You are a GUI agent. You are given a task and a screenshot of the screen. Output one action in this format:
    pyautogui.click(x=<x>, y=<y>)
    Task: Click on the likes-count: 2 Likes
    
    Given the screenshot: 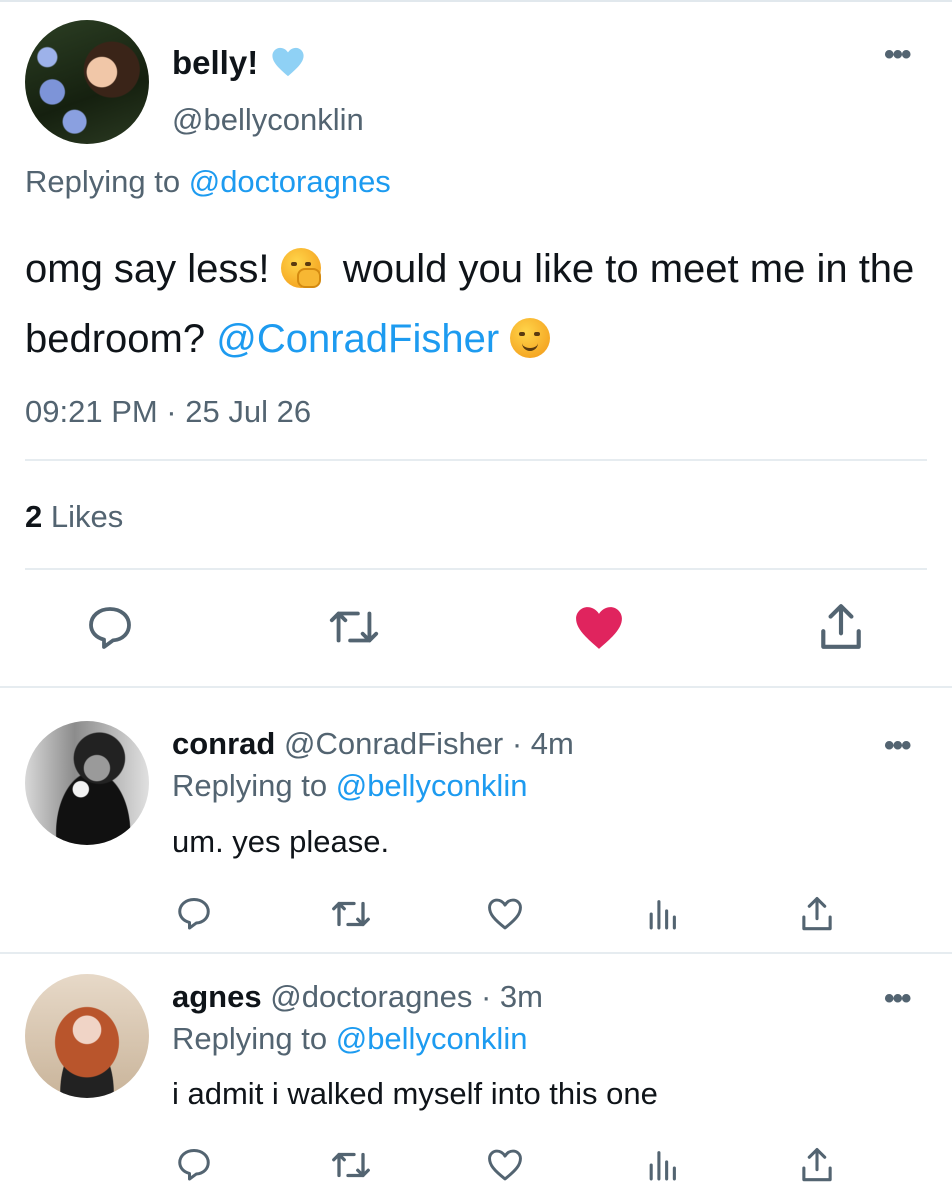 What is the action you would take?
    pyautogui.click(x=74, y=517)
    